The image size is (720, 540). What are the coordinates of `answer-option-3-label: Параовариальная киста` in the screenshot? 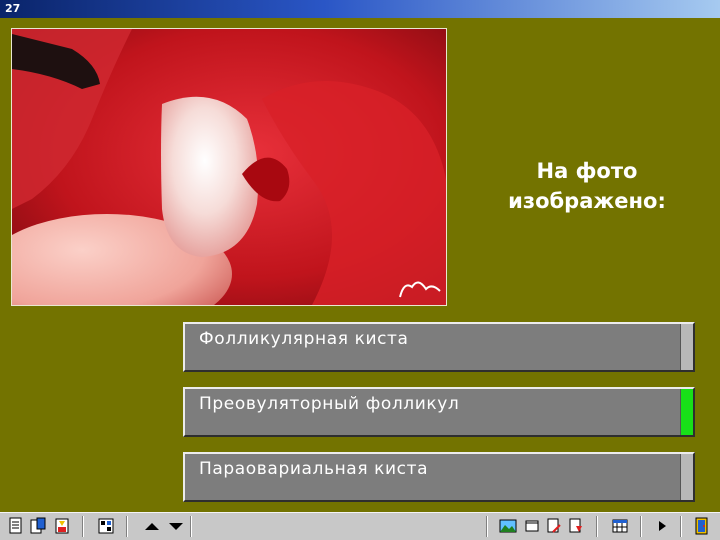 It's located at (314, 469).